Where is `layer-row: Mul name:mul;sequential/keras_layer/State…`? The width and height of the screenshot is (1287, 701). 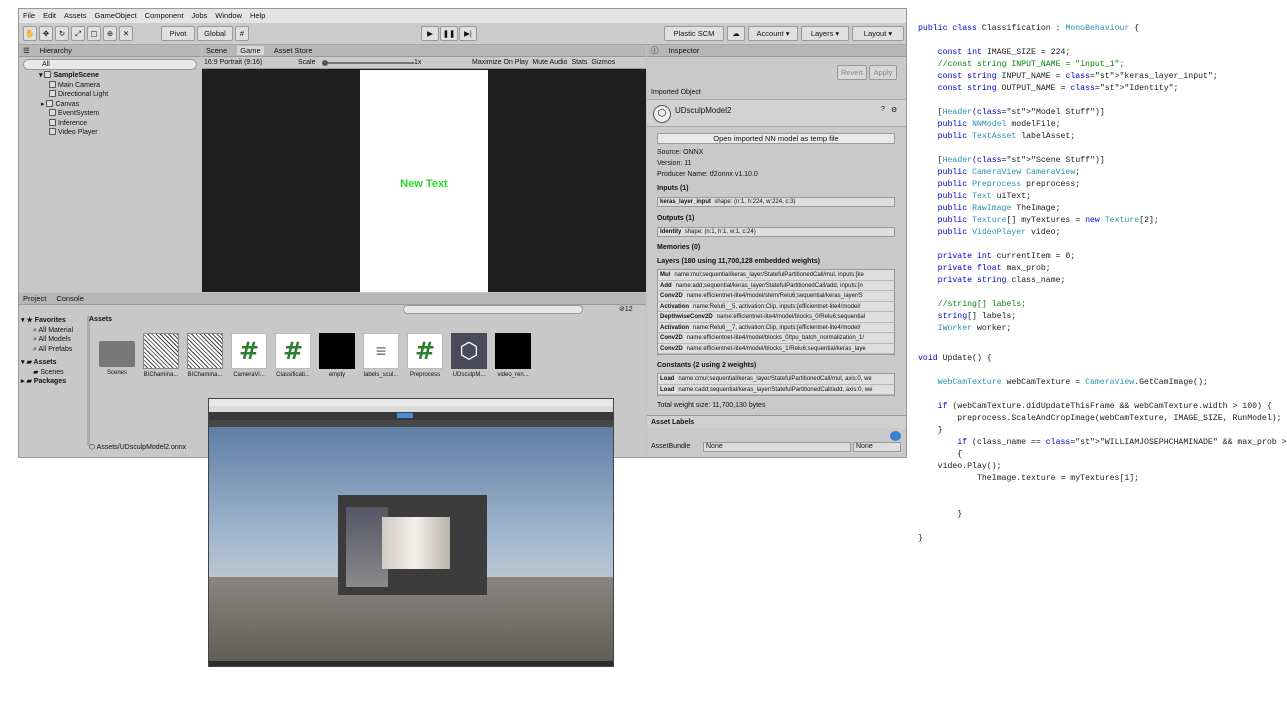
layer-row: Mul name:mul;sequential/keras_layer/State… is located at coordinates (776, 275).